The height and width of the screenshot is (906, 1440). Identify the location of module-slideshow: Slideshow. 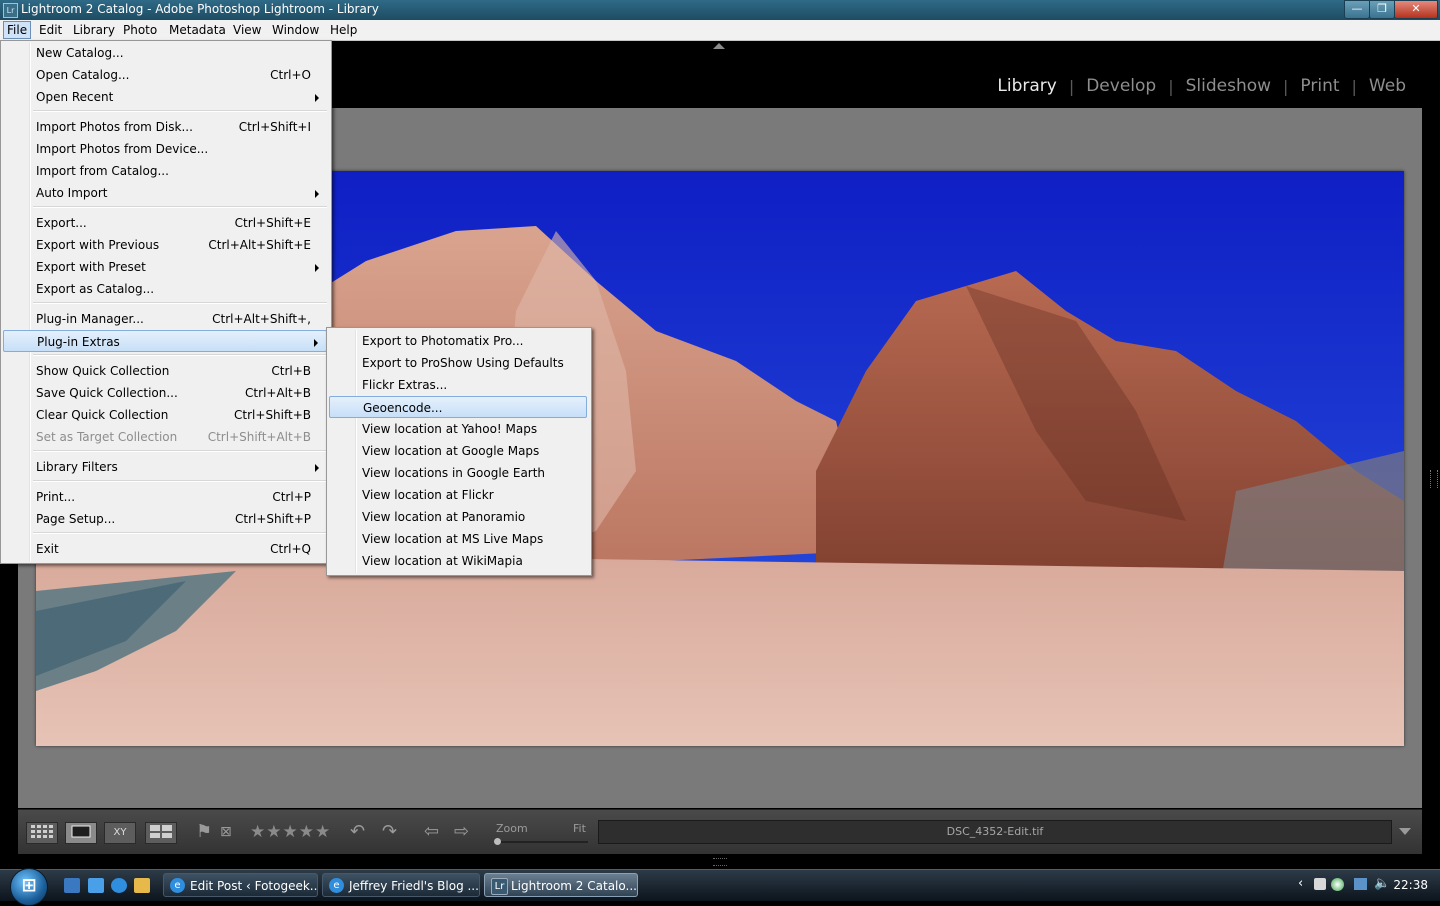
(1228, 86).